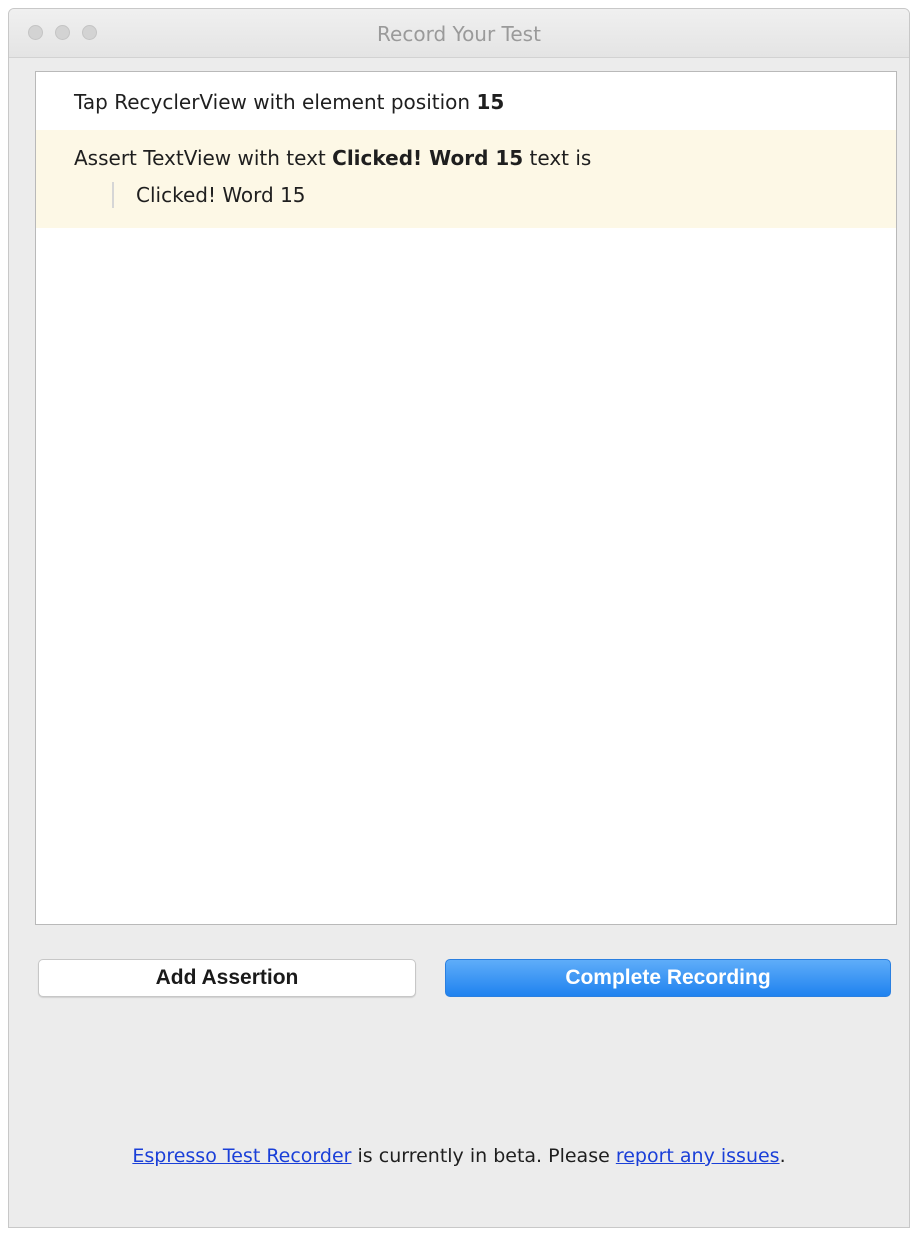  What do you see at coordinates (485, 195) in the screenshot?
I see `assertion-detail: Clicked! Word 15` at bounding box center [485, 195].